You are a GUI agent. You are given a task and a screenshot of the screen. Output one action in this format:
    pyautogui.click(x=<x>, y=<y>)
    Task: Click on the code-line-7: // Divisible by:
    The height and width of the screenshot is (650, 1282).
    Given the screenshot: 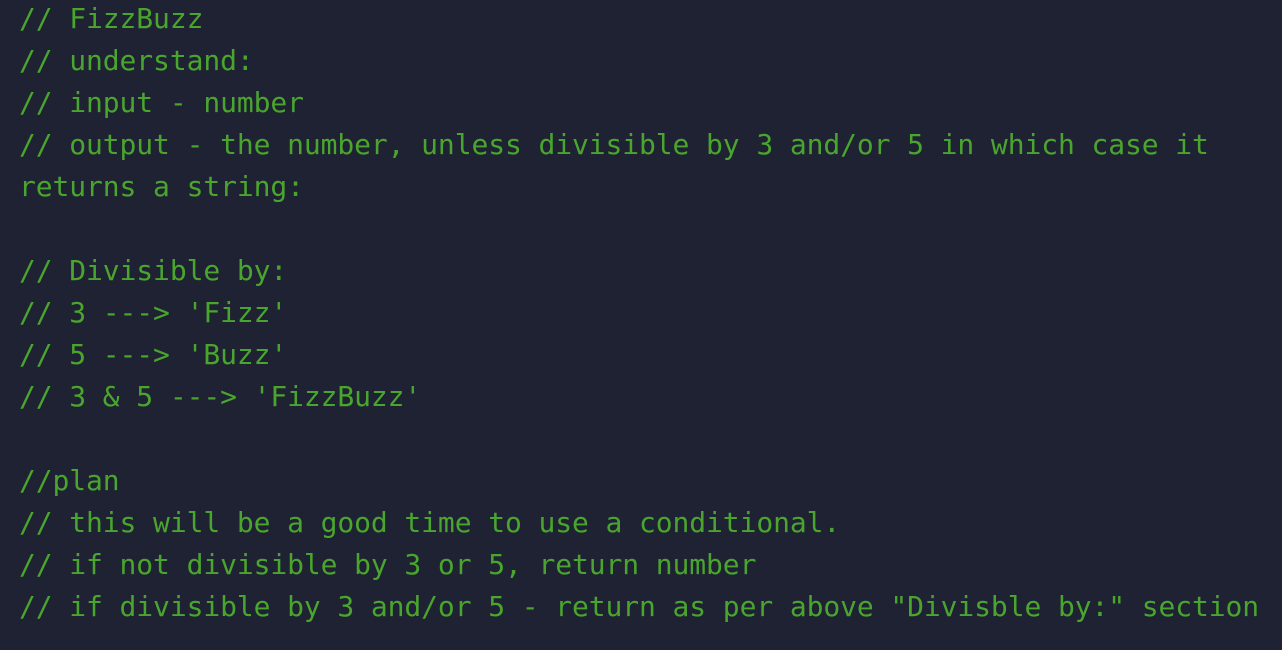 What is the action you would take?
    pyautogui.click(x=650, y=271)
    